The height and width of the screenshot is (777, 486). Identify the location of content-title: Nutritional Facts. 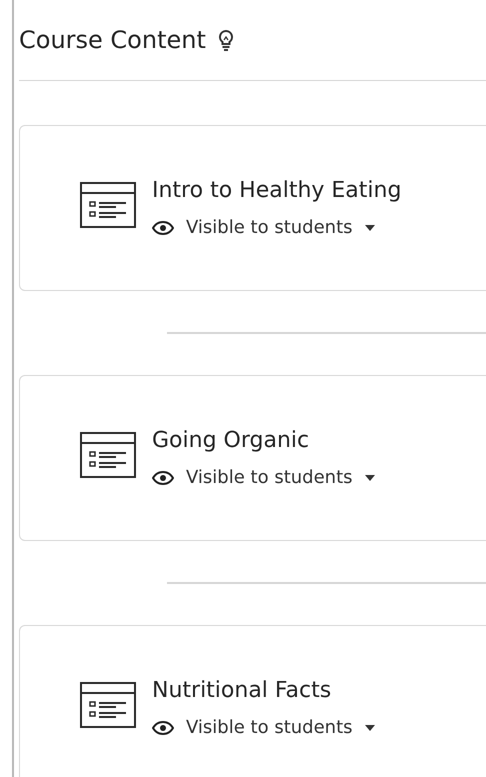
(263, 690).